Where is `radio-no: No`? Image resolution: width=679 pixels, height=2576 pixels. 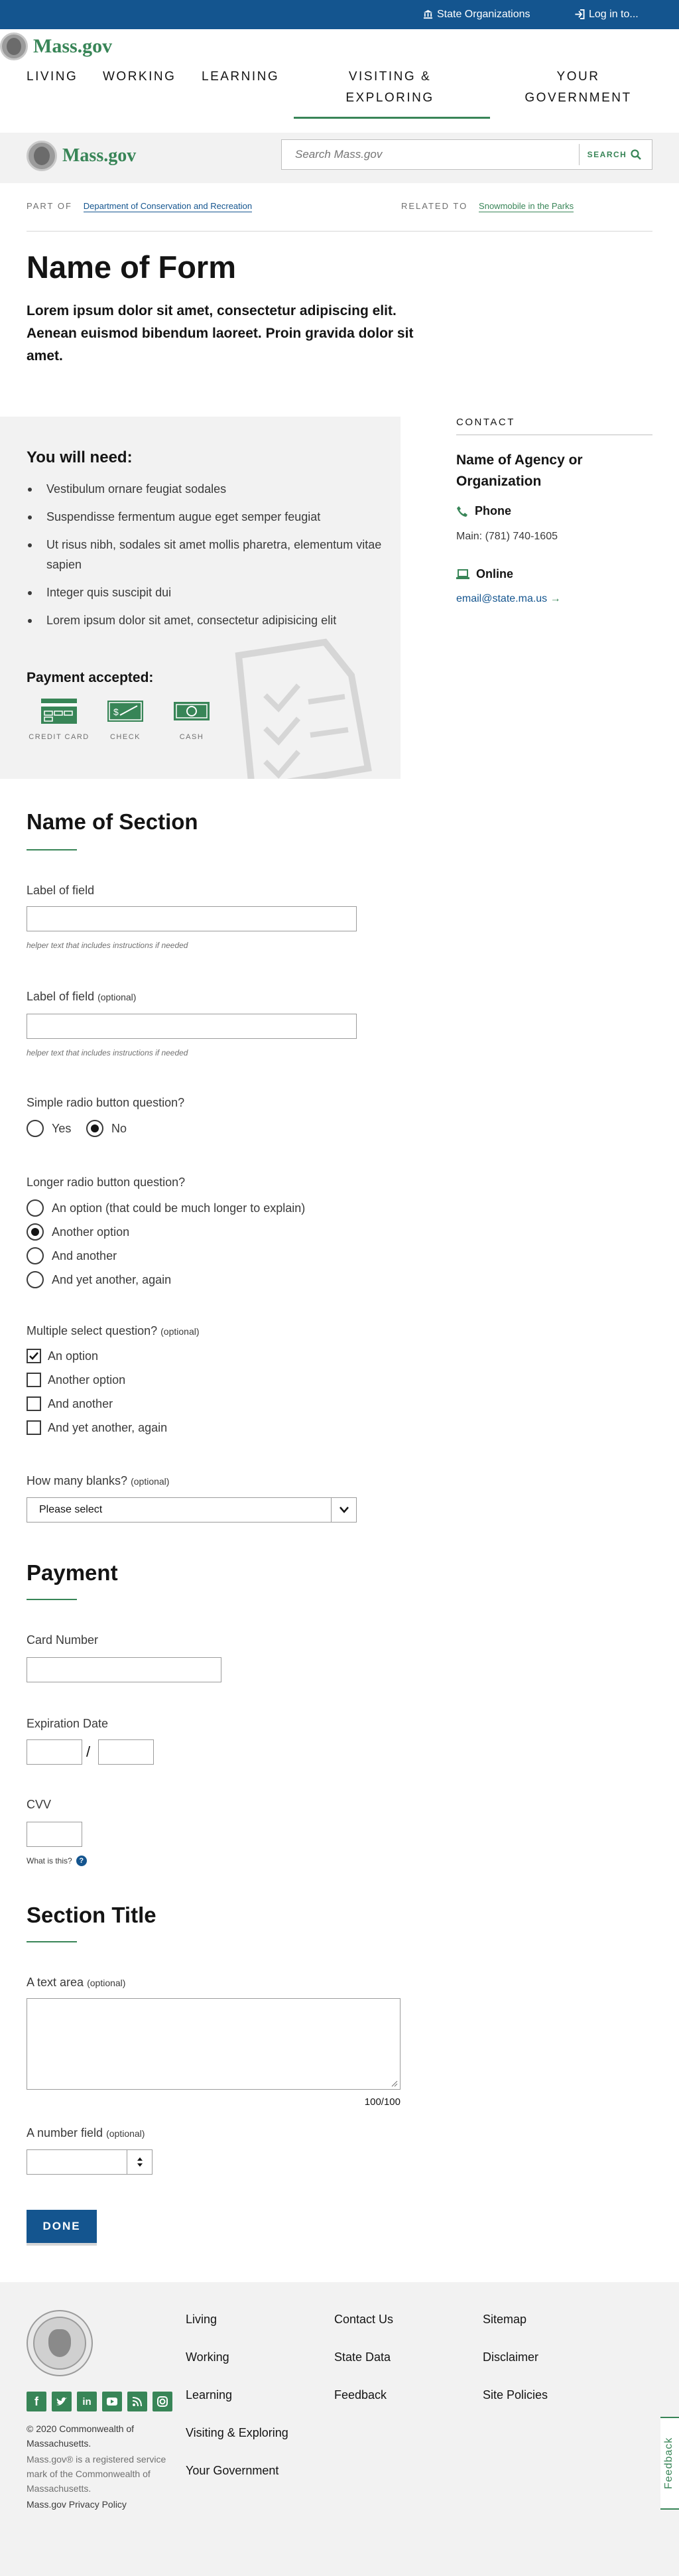 radio-no: No is located at coordinates (106, 1128).